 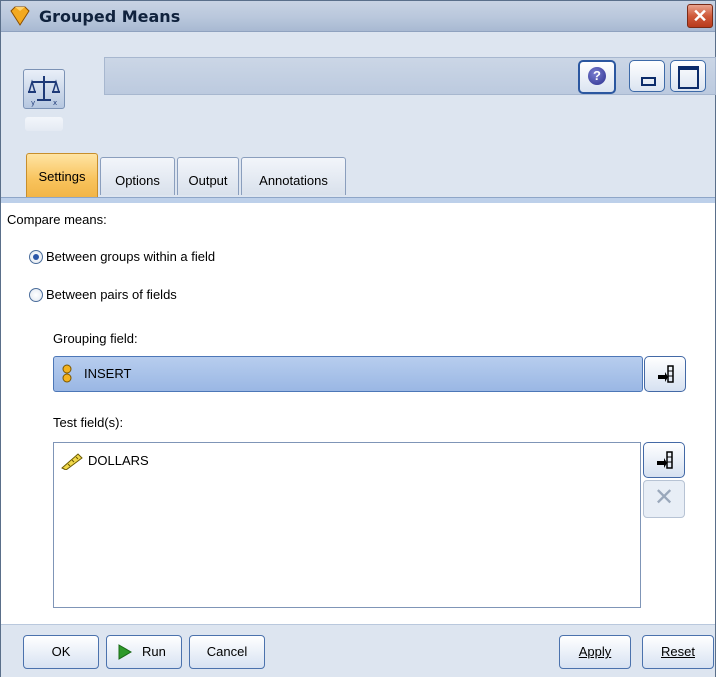 I want to click on tab-annotations: Annotations, so click(x=293, y=176).